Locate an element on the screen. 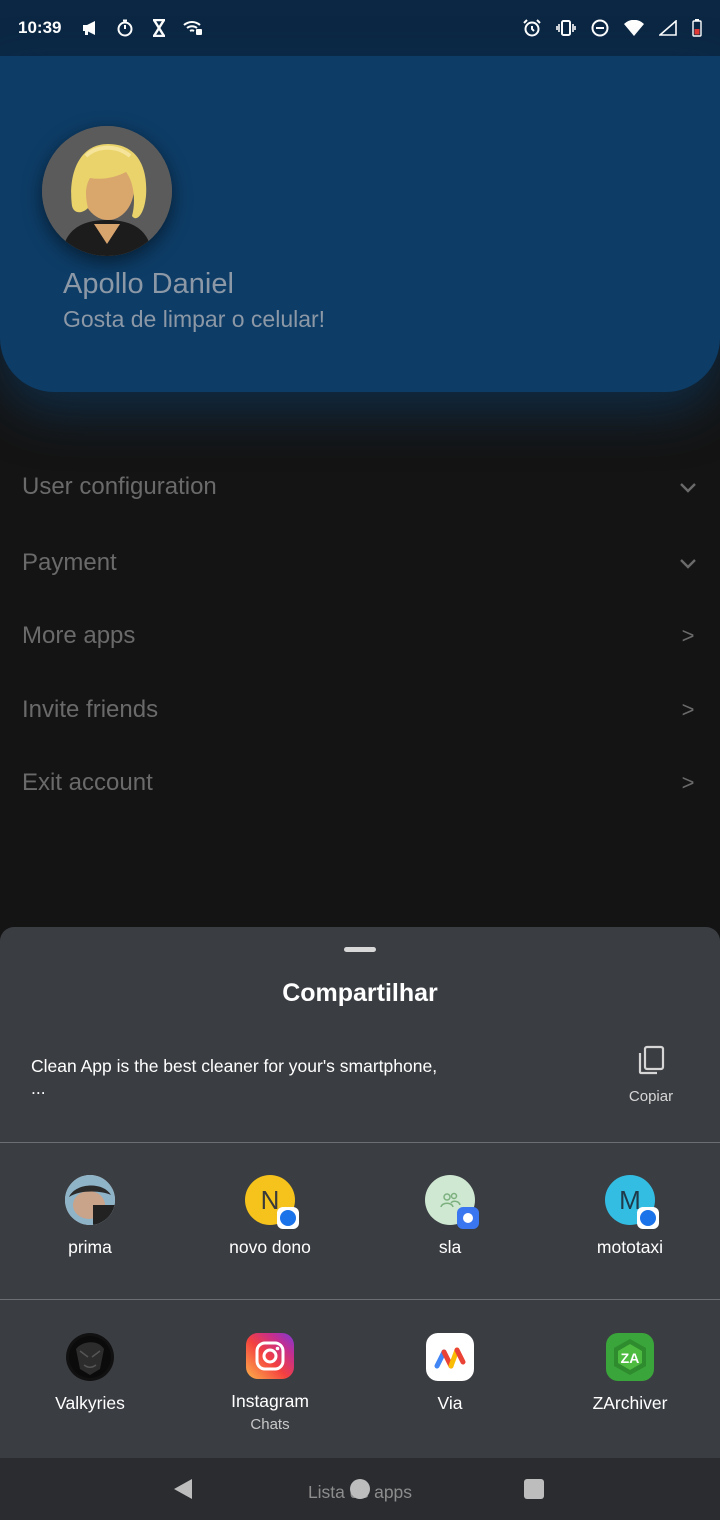 Image resolution: width=720 pixels, height=1520 pixels. home-icon is located at coordinates (360, 1489).